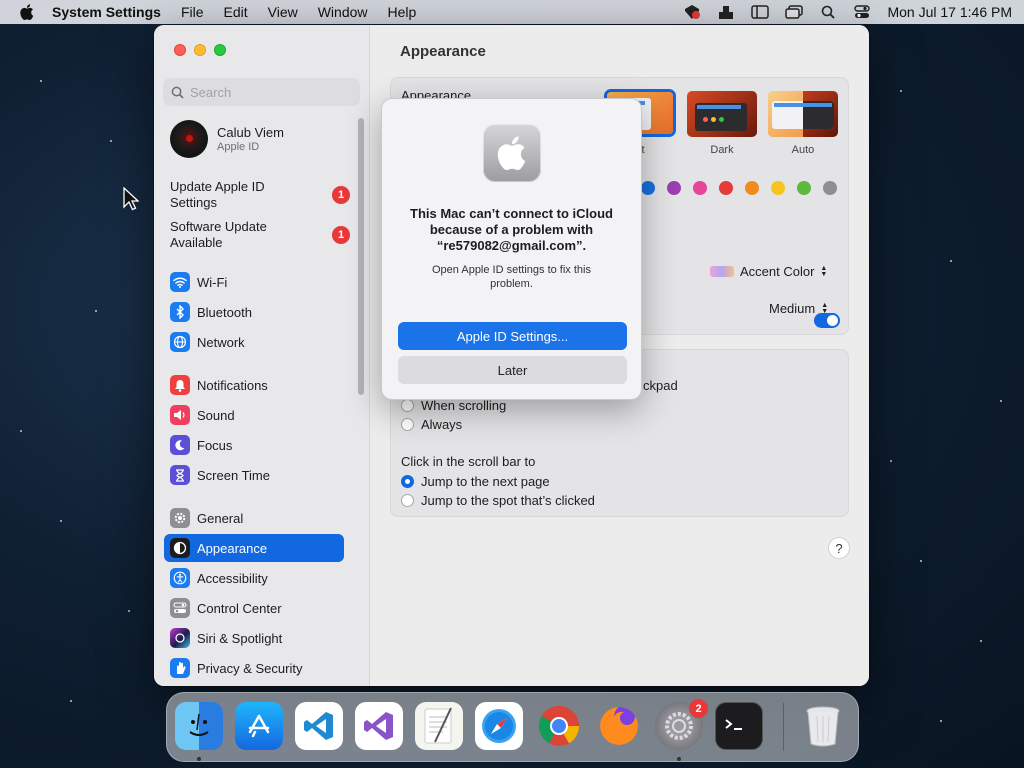  Describe the element at coordinates (768, 271) in the screenshot. I see `highlight-color-popup: Accent Color ▲ ▼` at that location.